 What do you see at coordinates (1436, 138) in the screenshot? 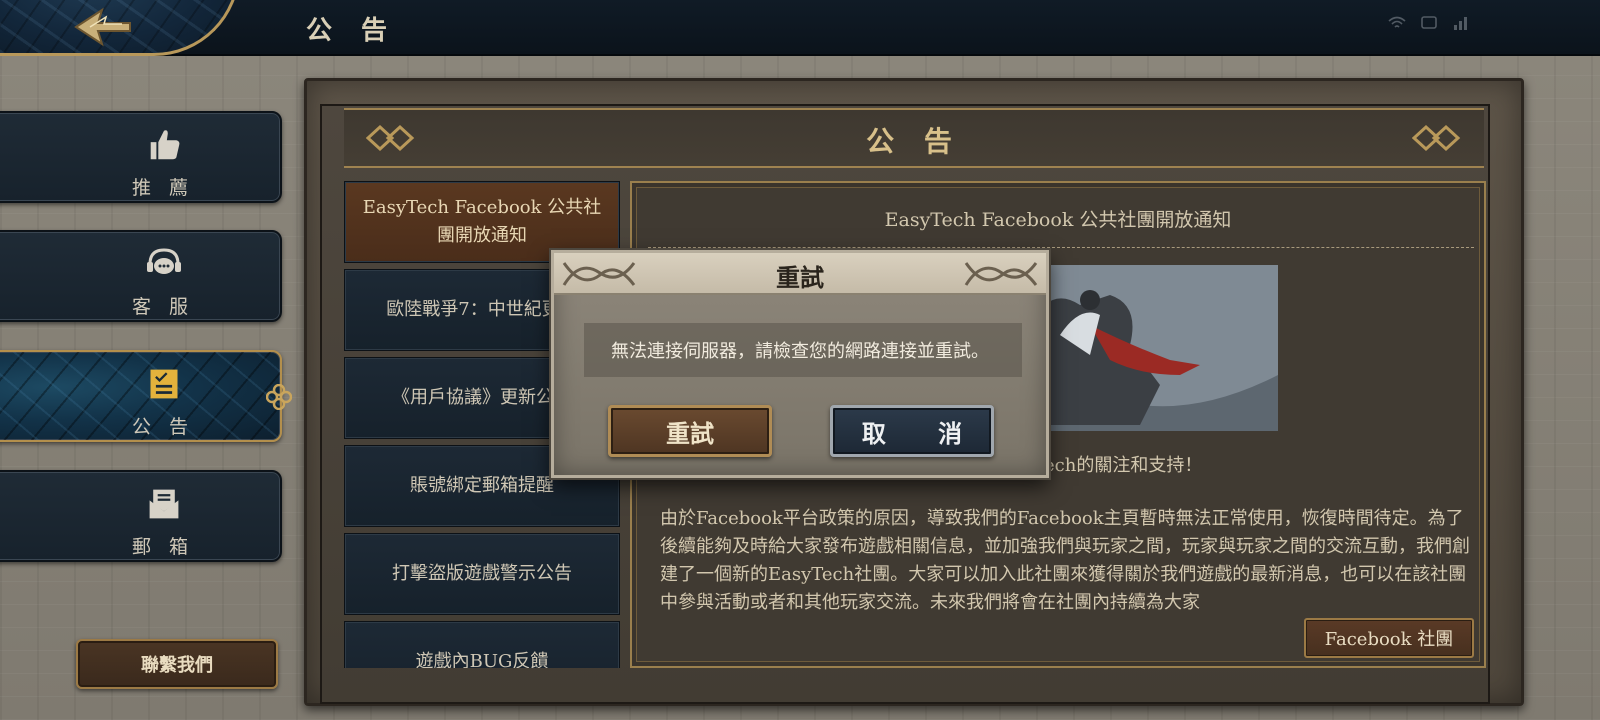
I see `diamond-ornament-icon` at bounding box center [1436, 138].